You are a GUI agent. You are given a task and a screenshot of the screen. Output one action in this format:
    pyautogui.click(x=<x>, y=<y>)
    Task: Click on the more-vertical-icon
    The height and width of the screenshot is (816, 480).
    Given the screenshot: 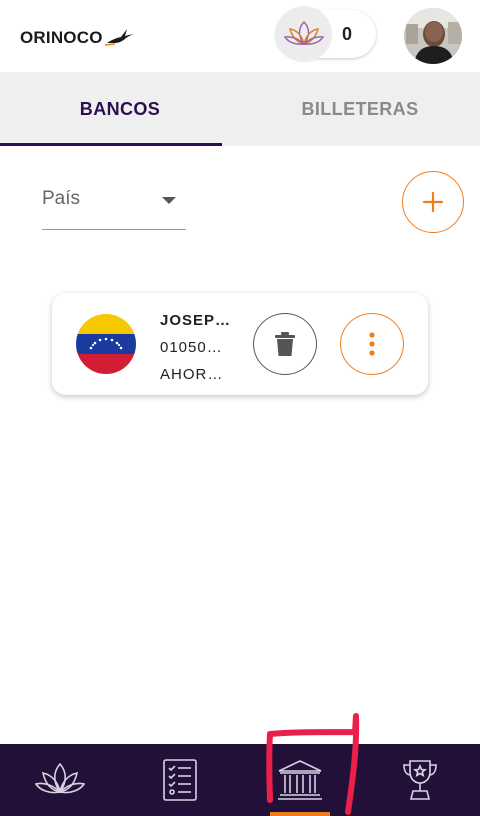 What is the action you would take?
    pyautogui.click(x=372, y=344)
    